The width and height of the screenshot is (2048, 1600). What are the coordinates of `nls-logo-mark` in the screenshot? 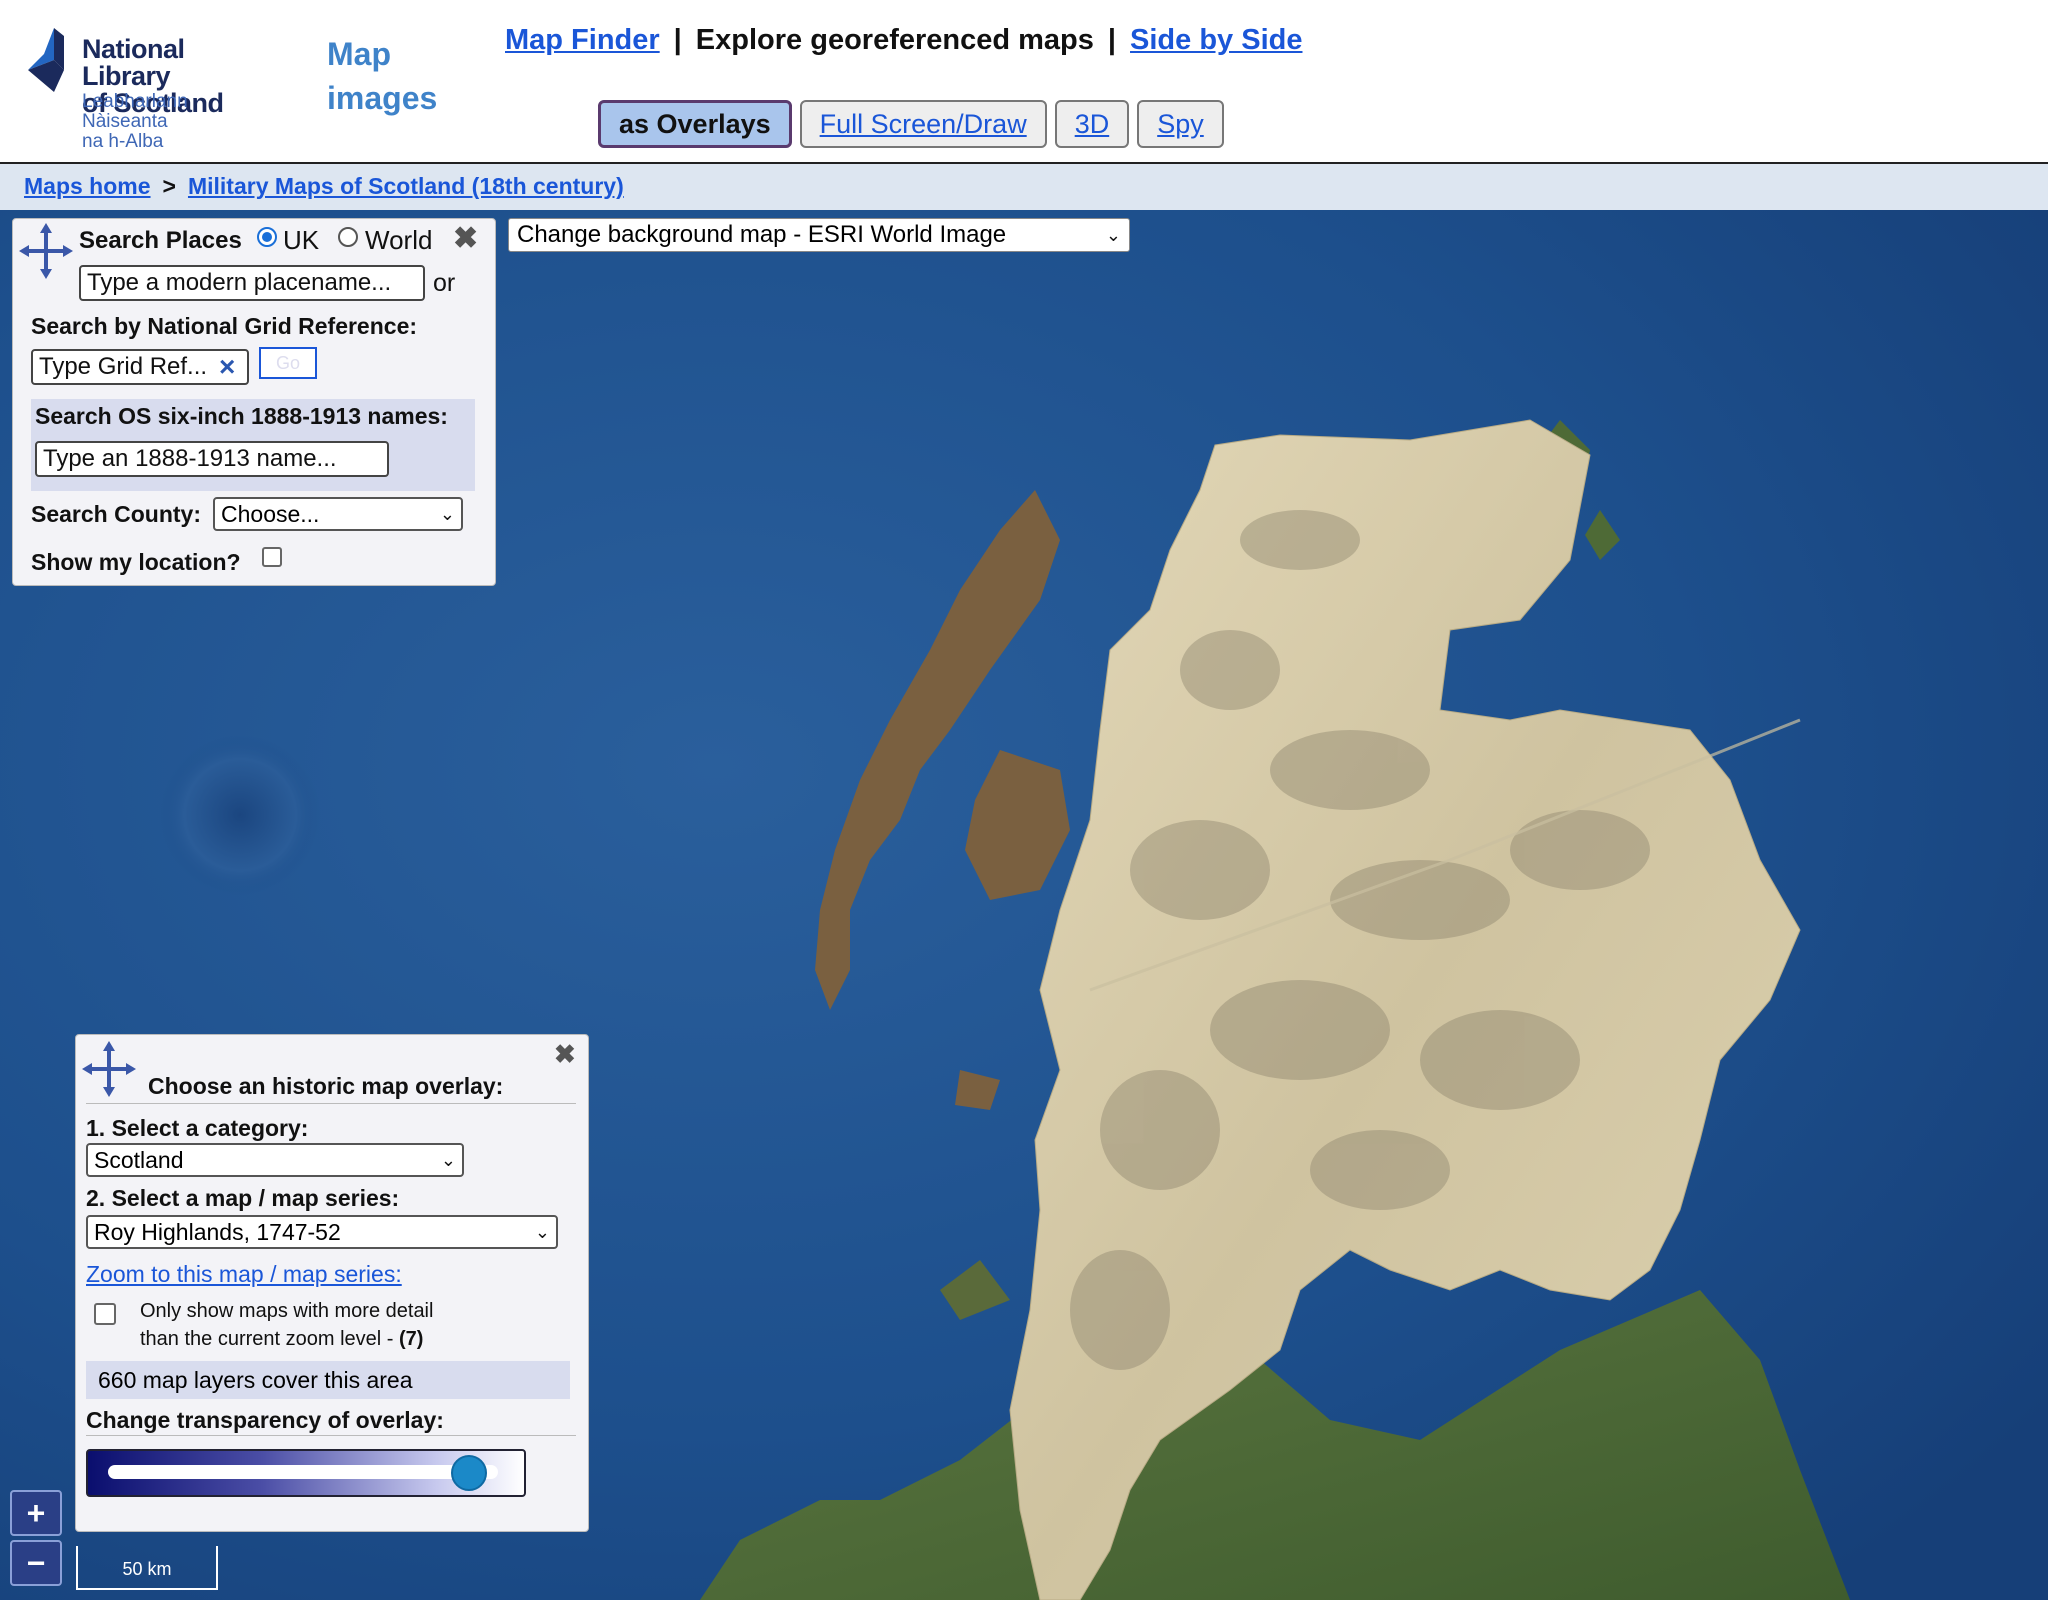 It's located at (46, 60).